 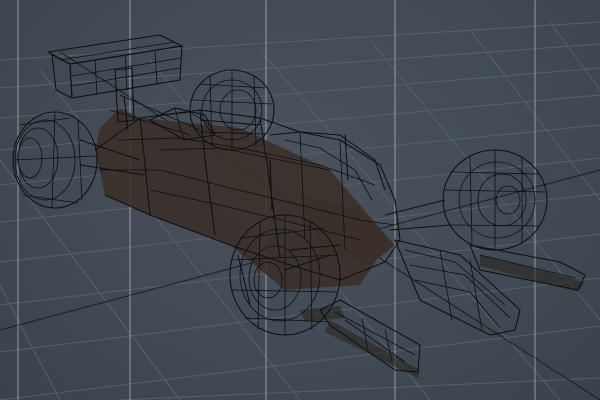 What do you see at coordinates (495, 200) in the screenshot?
I see `wheel-front-right` at bounding box center [495, 200].